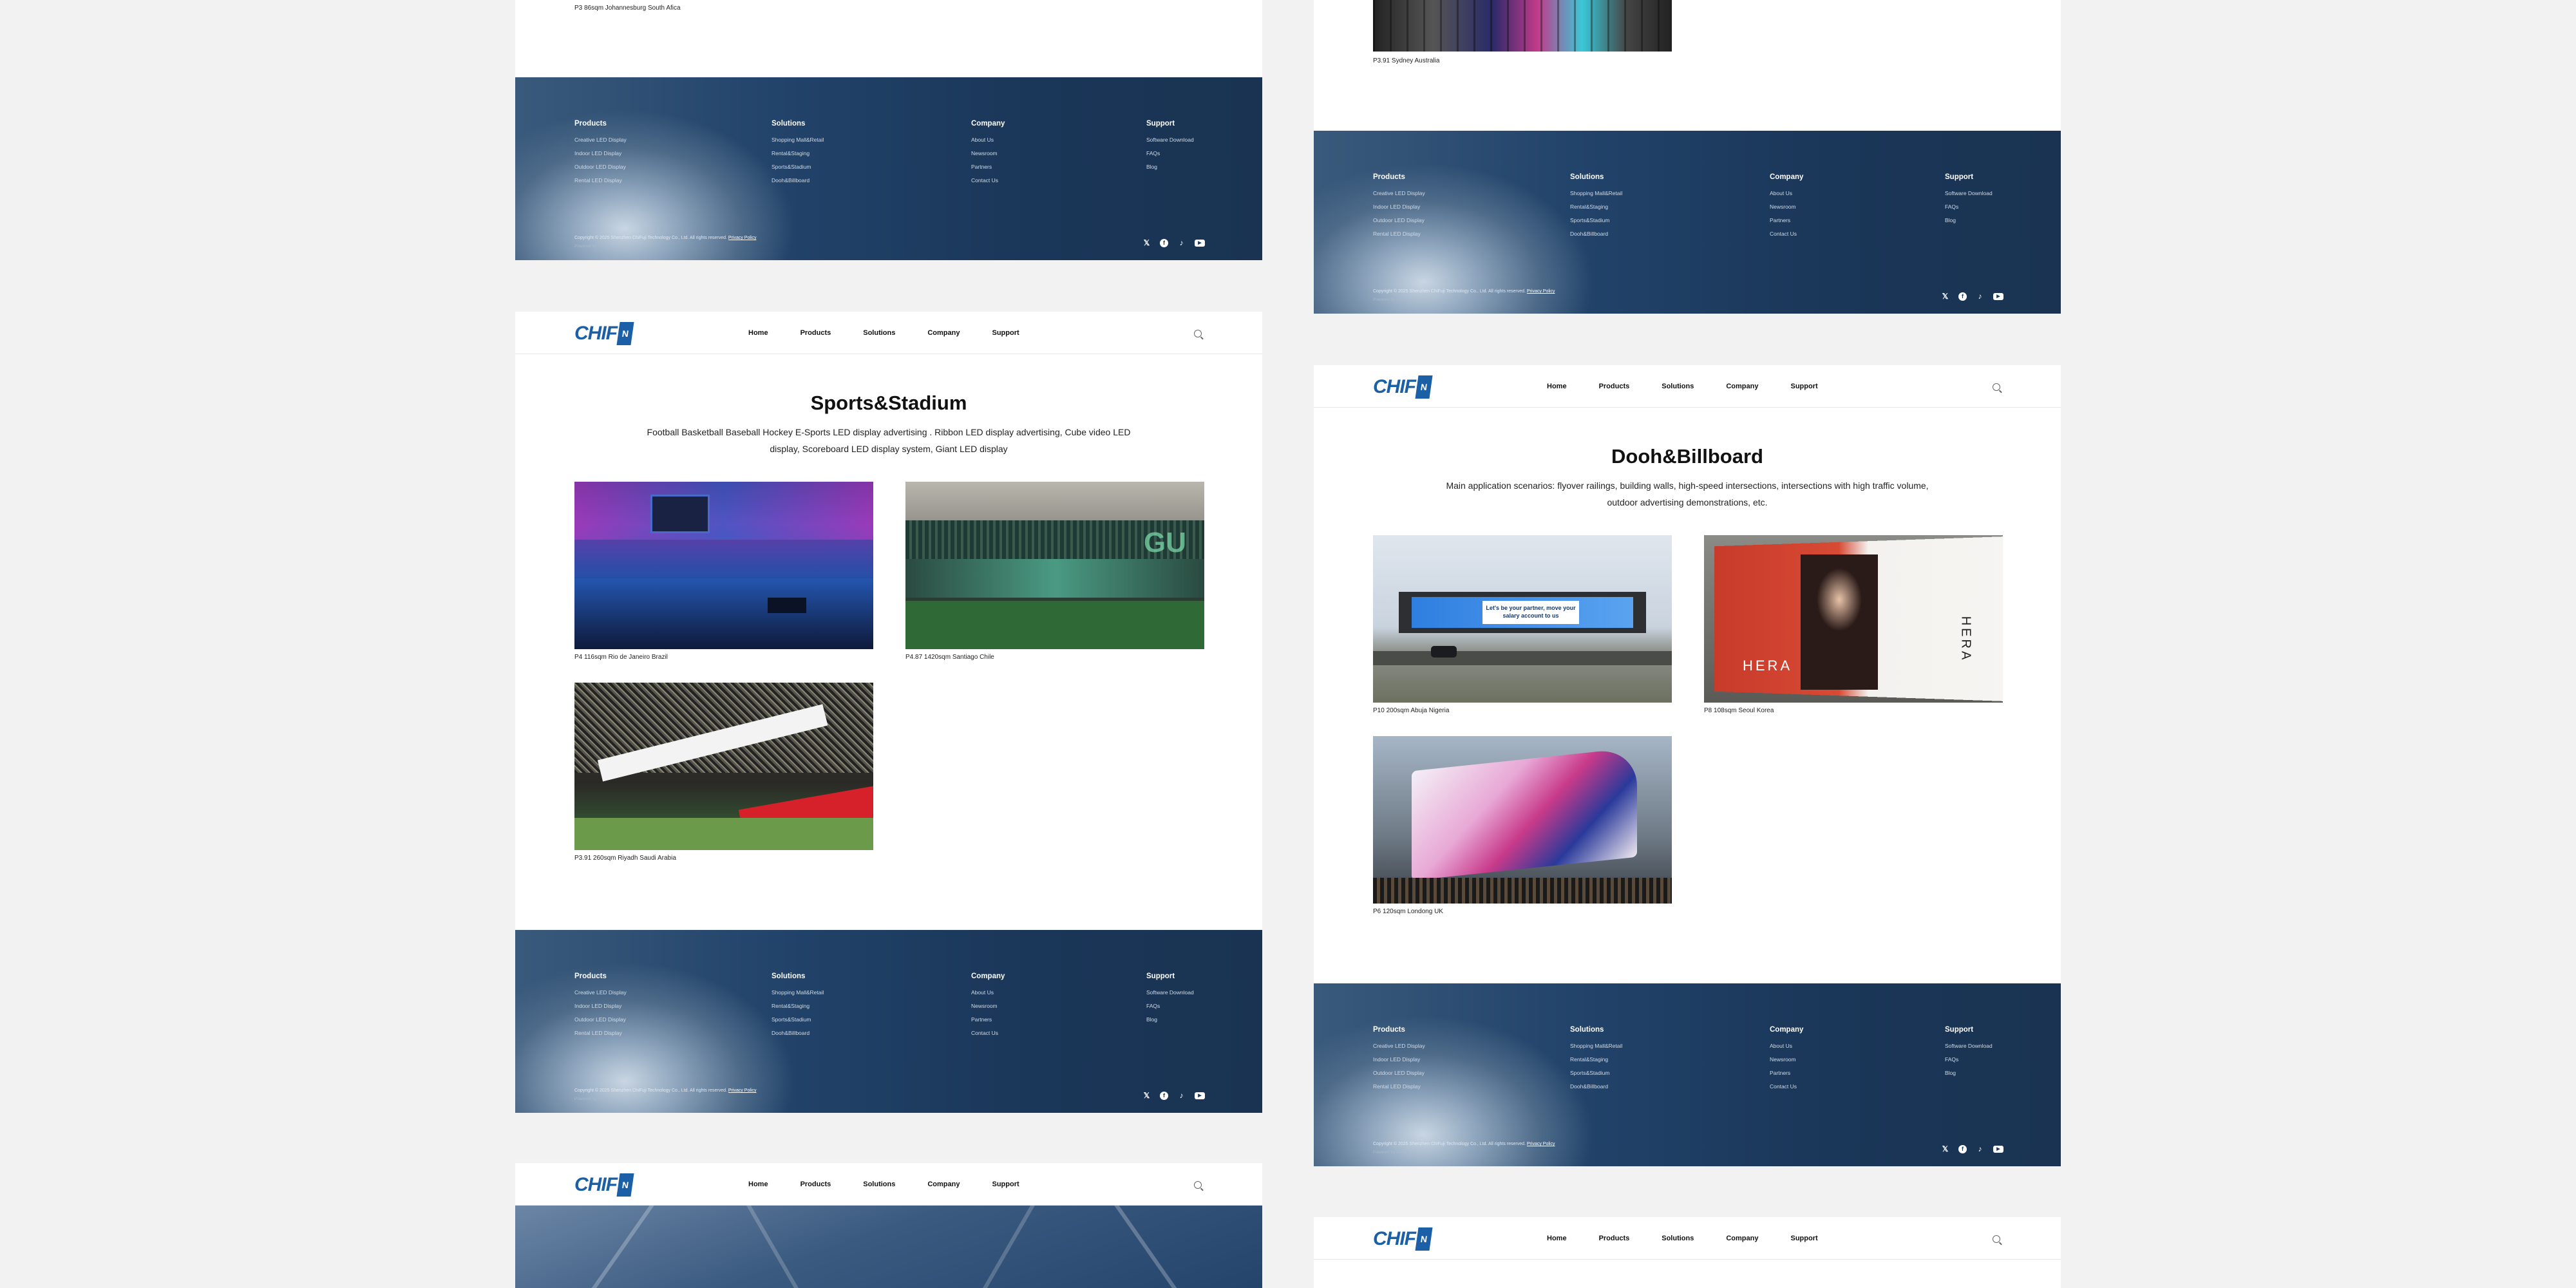 This screenshot has width=2576, height=1288. What do you see at coordinates (1853, 619) in the screenshot?
I see `case-image: HERA HERA` at bounding box center [1853, 619].